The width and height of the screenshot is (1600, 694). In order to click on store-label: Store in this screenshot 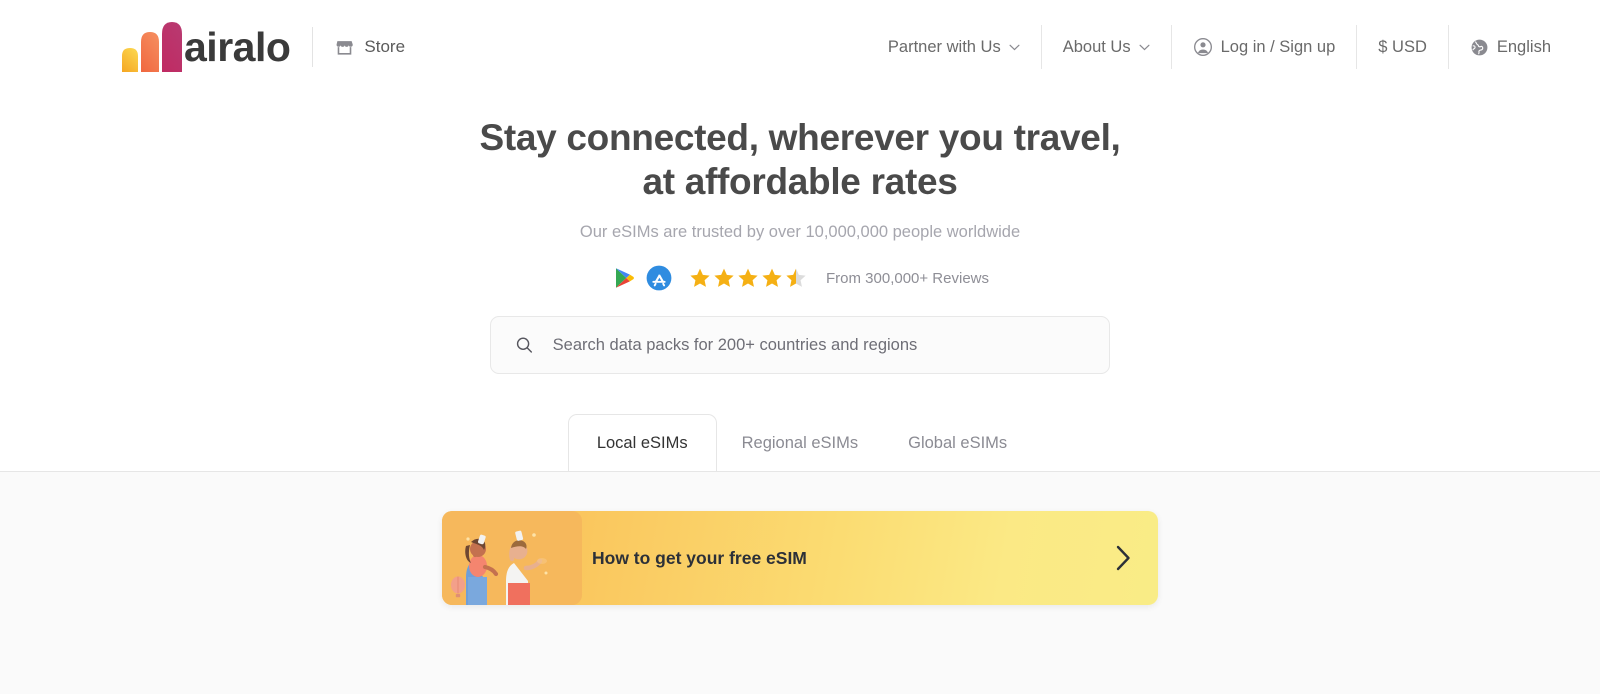, I will do `click(385, 46)`.